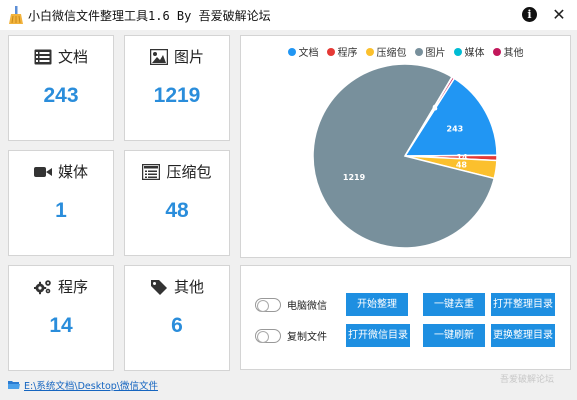  Describe the element at coordinates (42, 171) in the screenshot. I see `video-camera-icon` at that location.